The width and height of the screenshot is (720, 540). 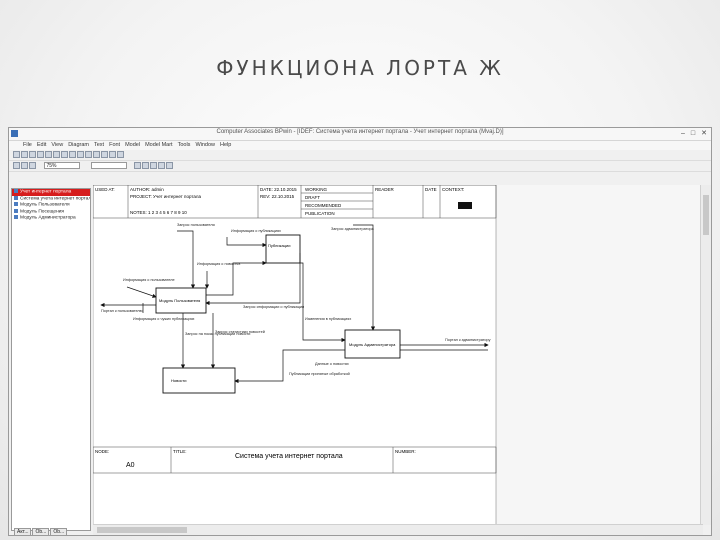 I want to click on svg-text: Публикации, so click(x=279, y=245).